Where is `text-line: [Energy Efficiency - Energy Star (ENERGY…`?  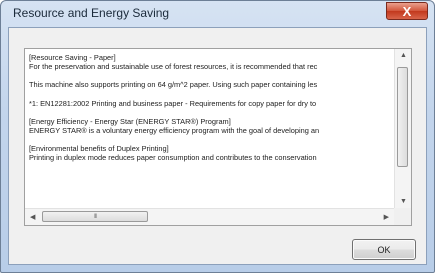 text-line: [Energy Efficiency - Energy Star (ENERGY… is located at coordinates (130, 121).